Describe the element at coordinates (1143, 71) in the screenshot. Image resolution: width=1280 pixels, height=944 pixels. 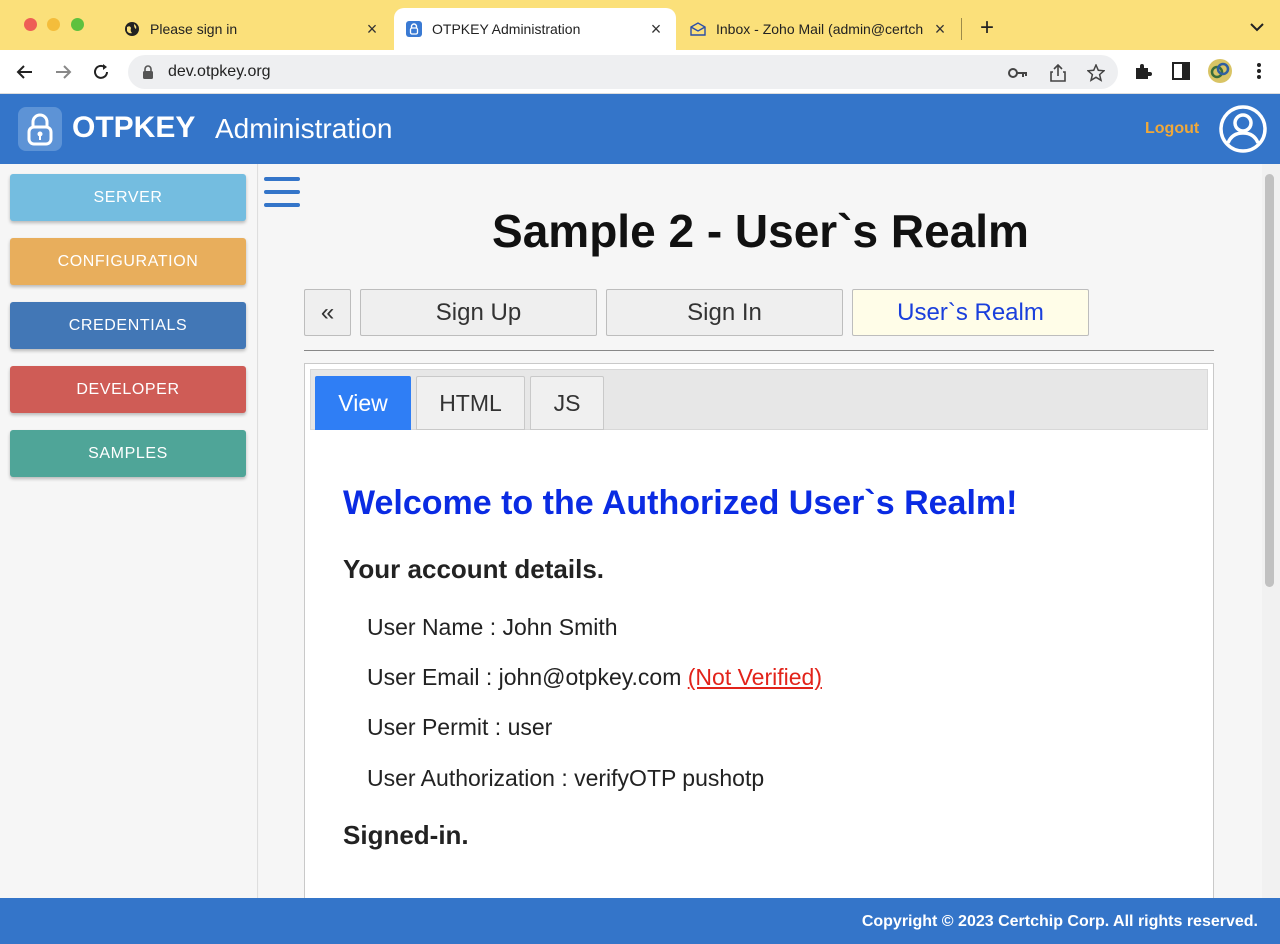
I see `extensions-puzzle-icon` at that location.